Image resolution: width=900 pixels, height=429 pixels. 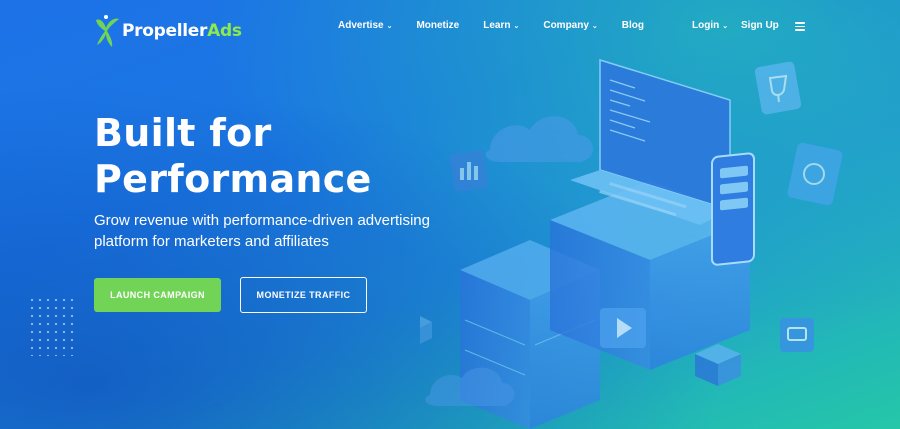 I want to click on laptop-icon, so click(x=650, y=141).